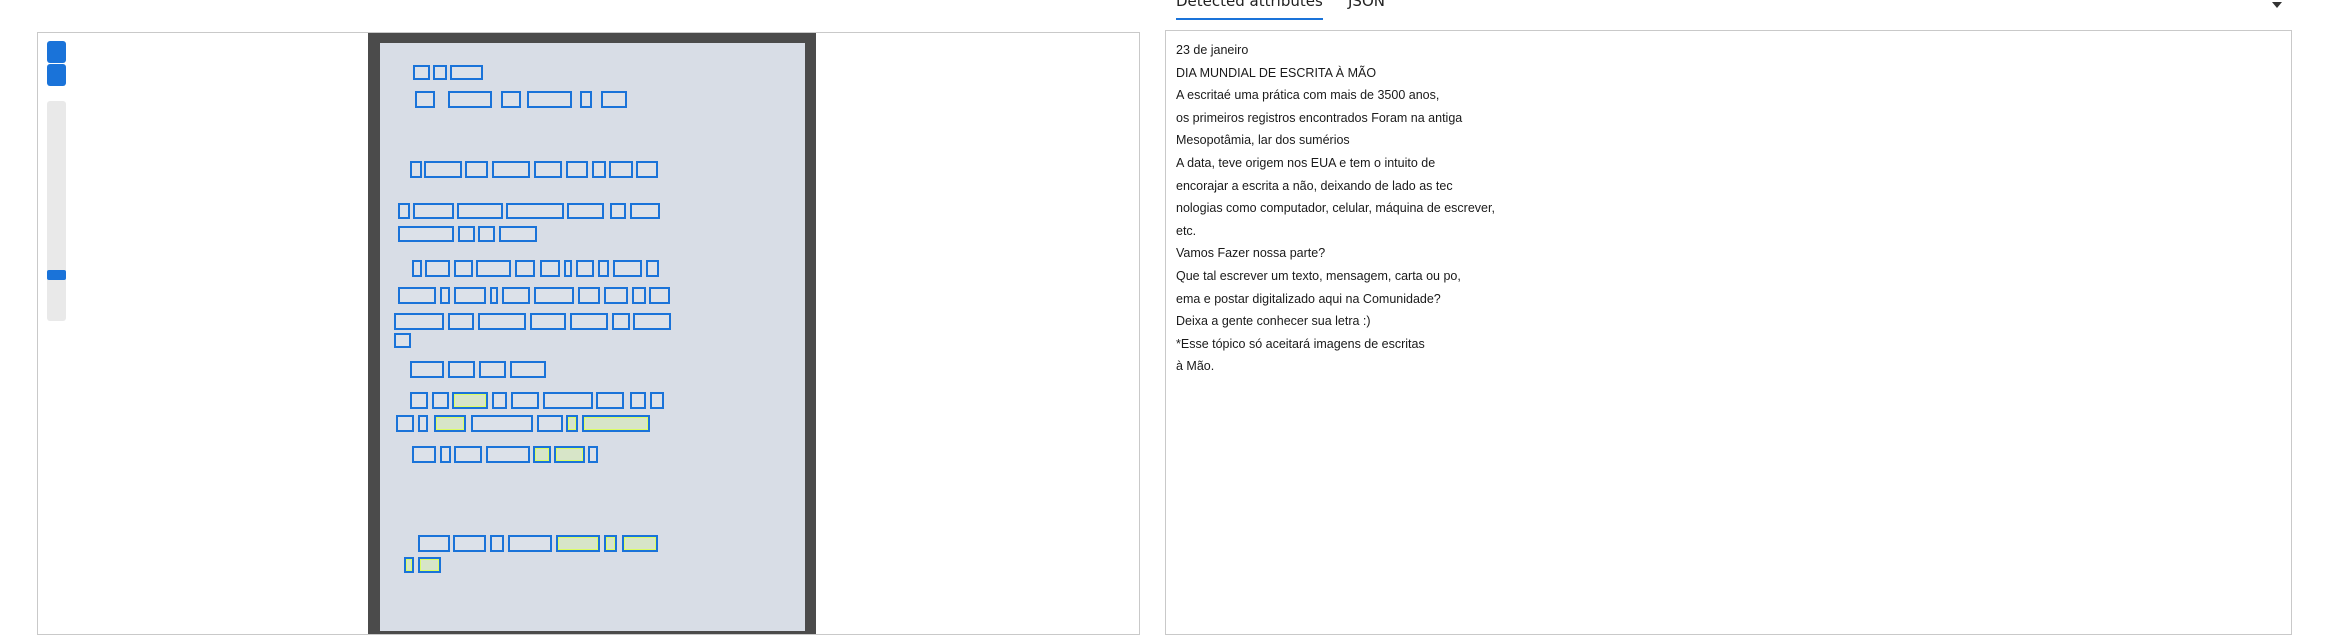  What do you see at coordinates (1195, 366) in the screenshot?
I see `text-line: à Mão.` at bounding box center [1195, 366].